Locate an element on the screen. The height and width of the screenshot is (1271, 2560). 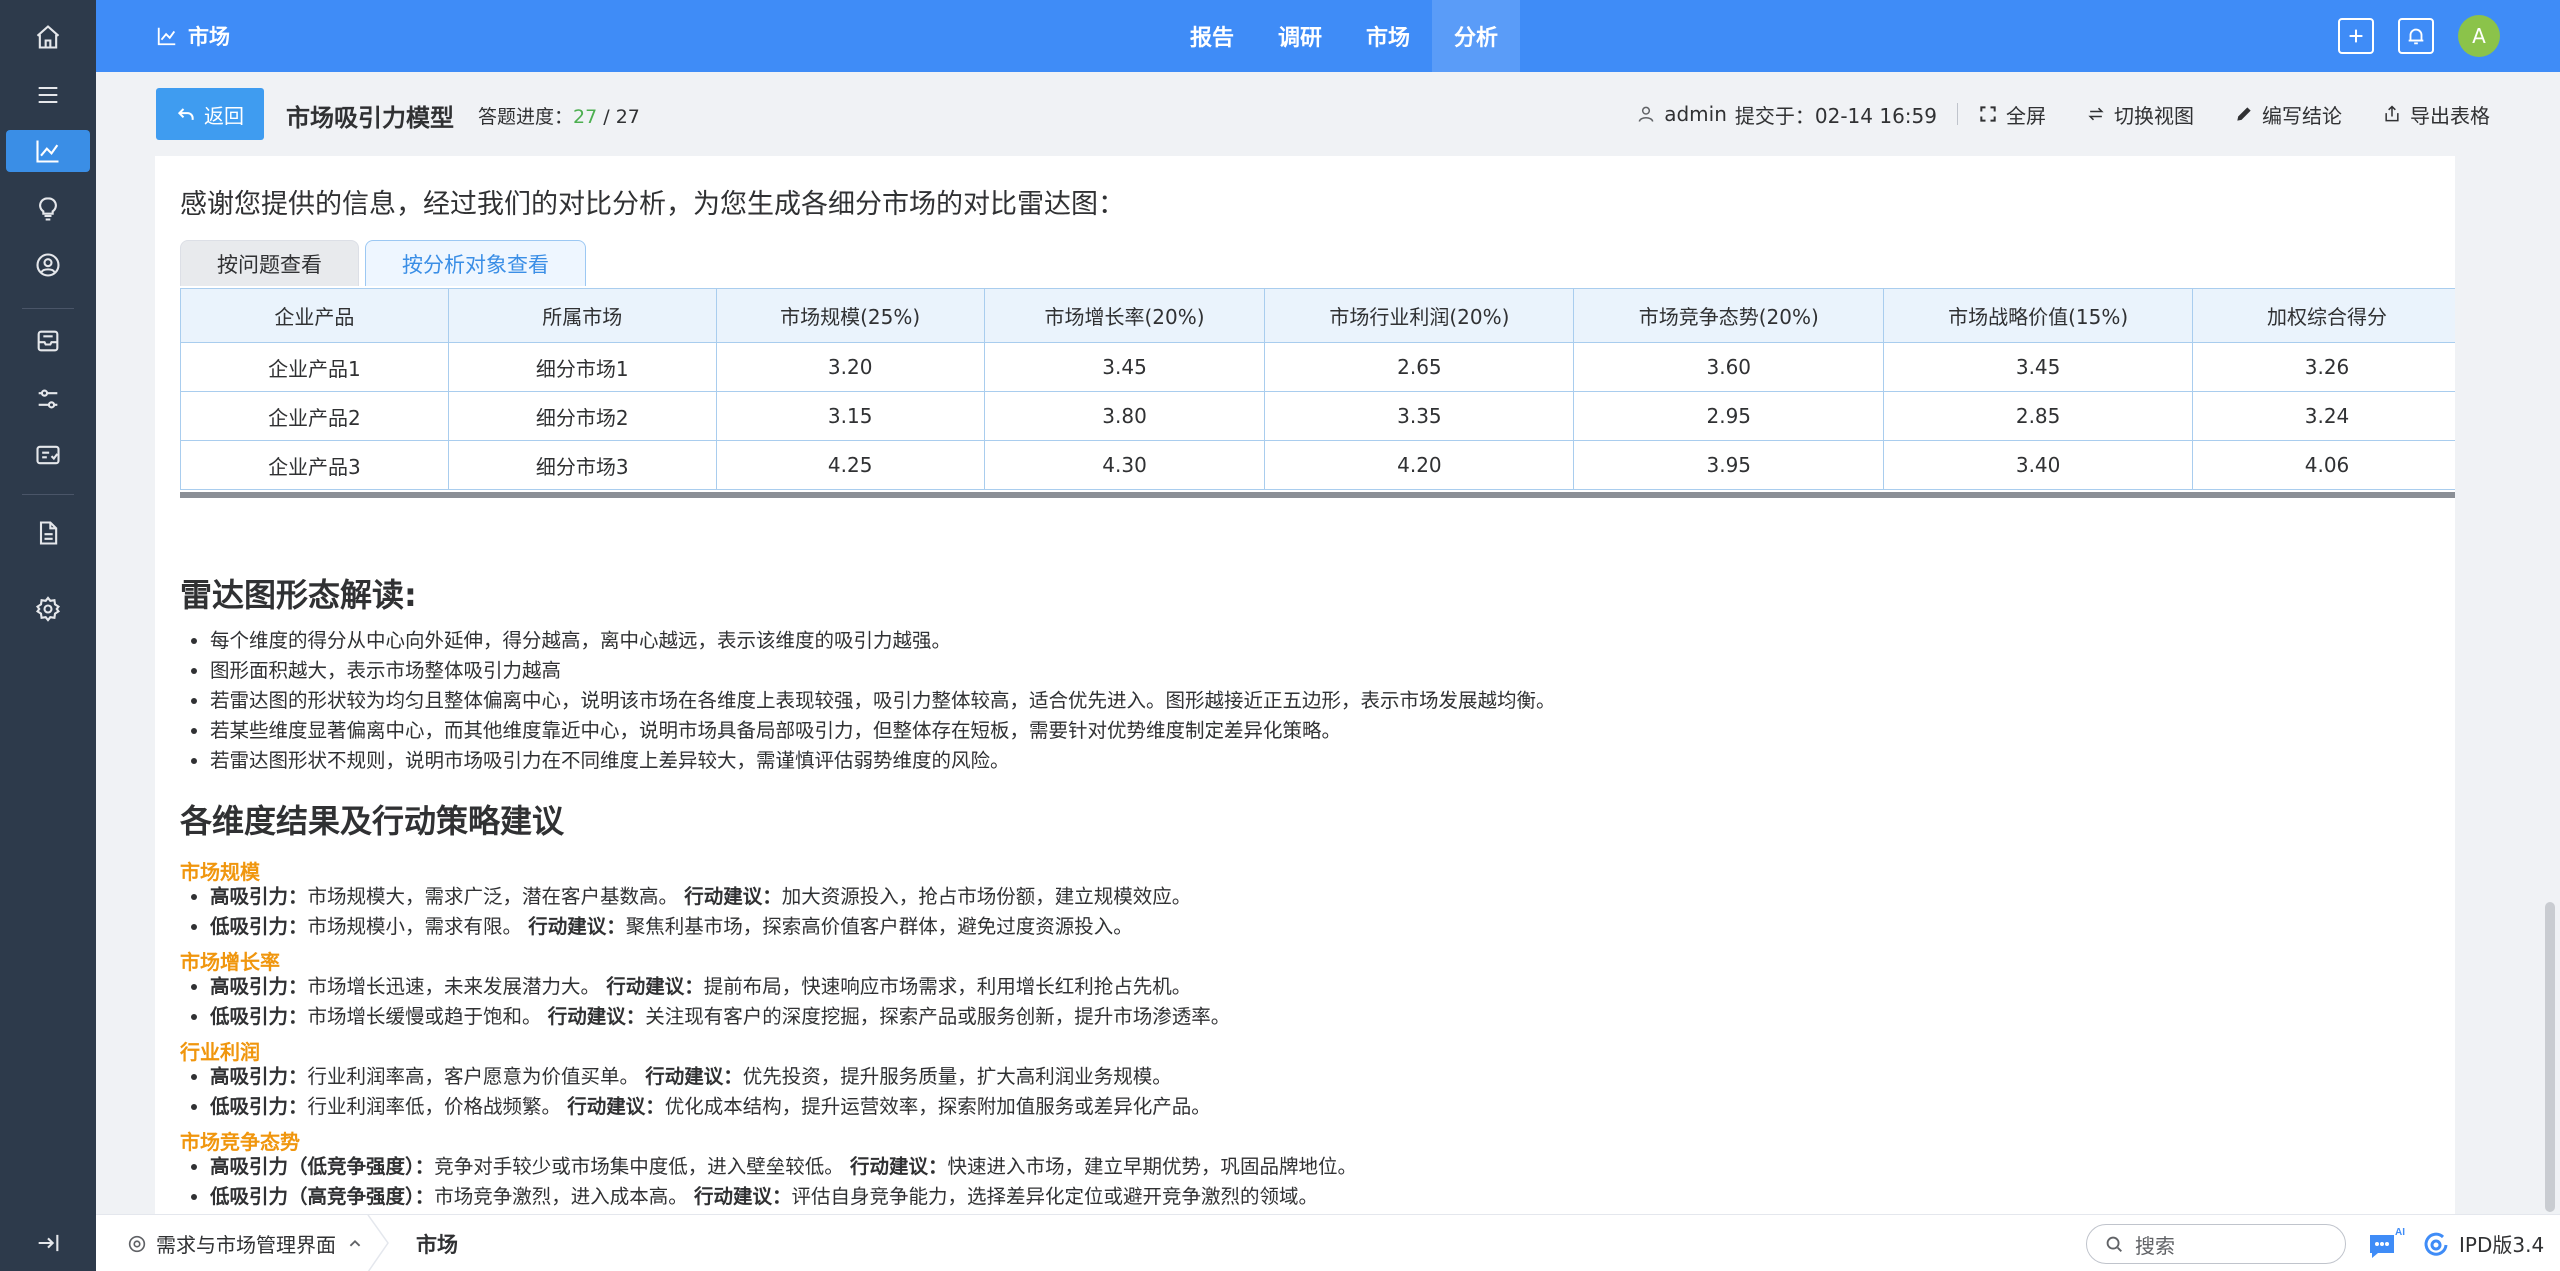
bottom-tab-market: 市场 is located at coordinates (437, 1243).